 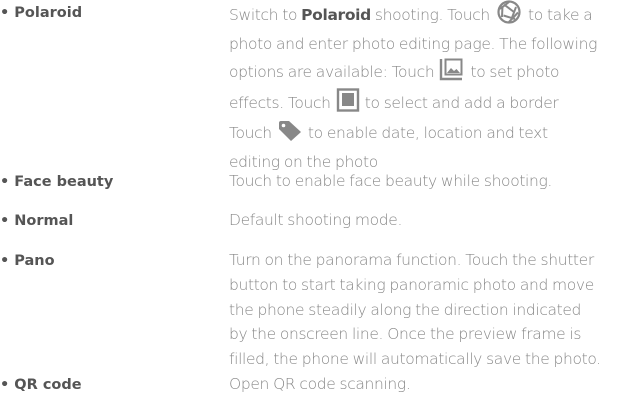 I want to click on desc-text: to select and add a border, so click(x=459, y=103).